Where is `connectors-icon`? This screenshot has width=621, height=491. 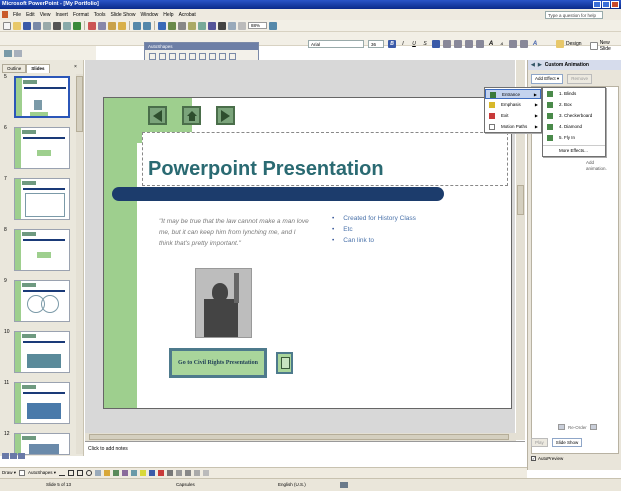
connectors-icon is located at coordinates (162, 56).